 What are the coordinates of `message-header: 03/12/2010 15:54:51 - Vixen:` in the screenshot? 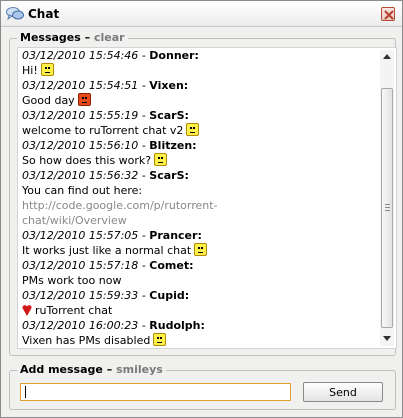 It's located at (199, 85).